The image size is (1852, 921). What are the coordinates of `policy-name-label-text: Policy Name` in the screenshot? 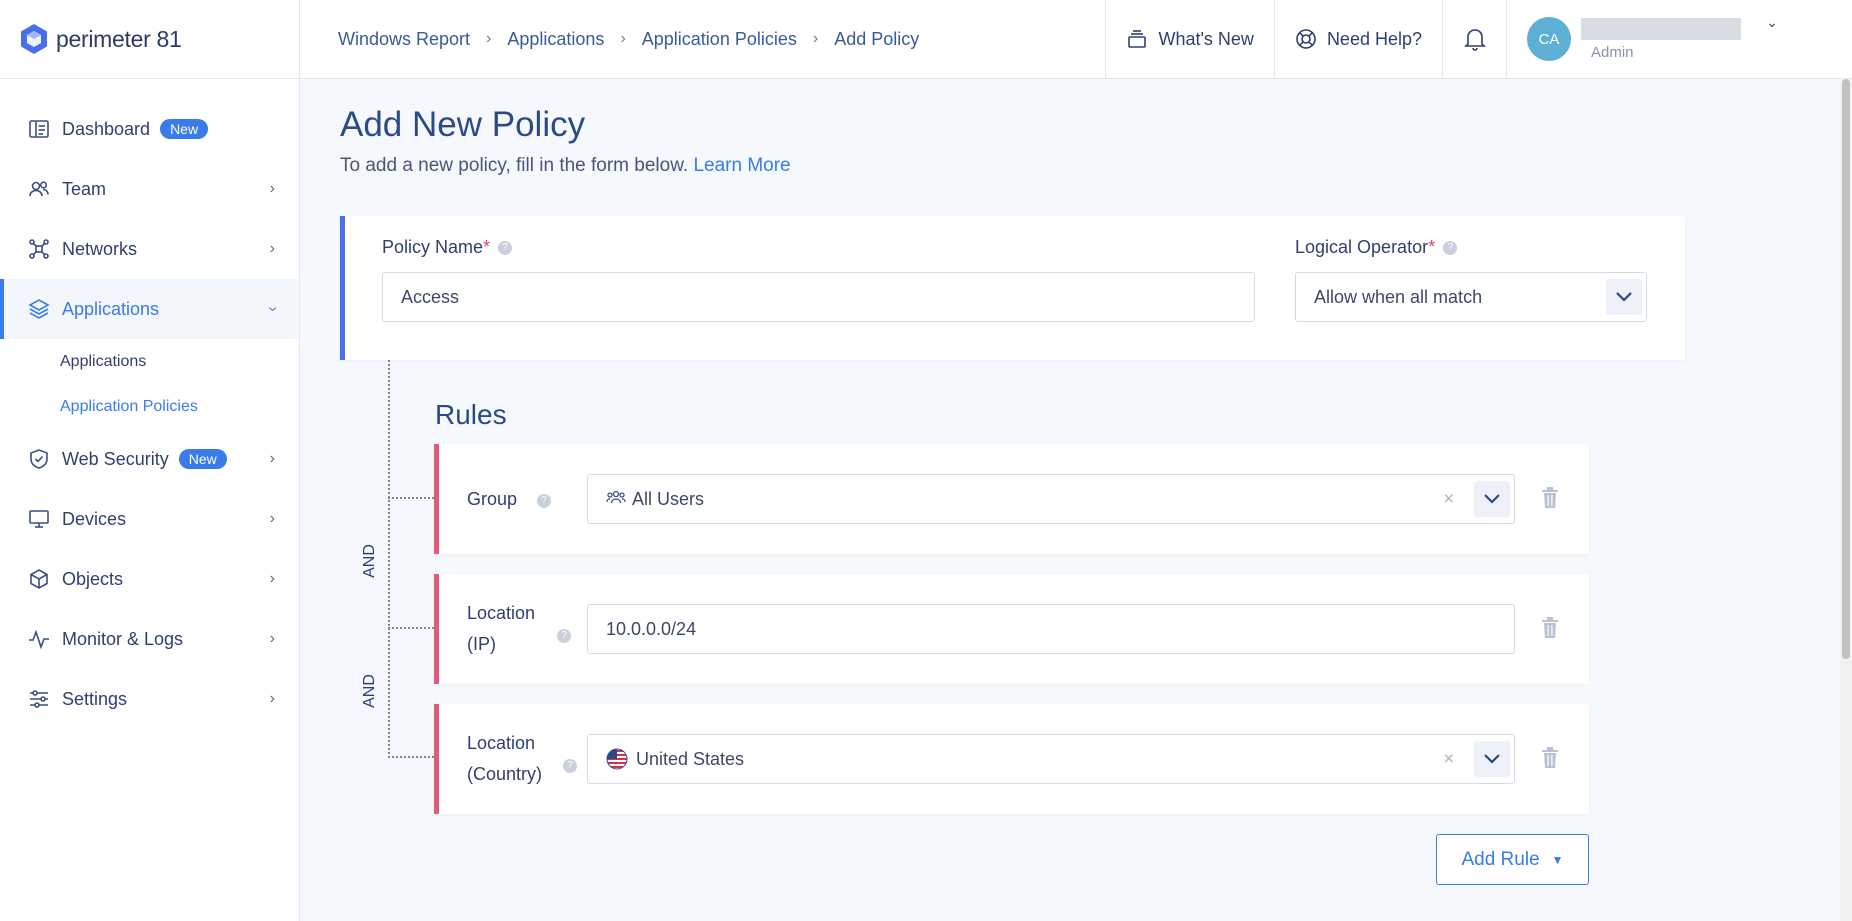 It's located at (433, 247).